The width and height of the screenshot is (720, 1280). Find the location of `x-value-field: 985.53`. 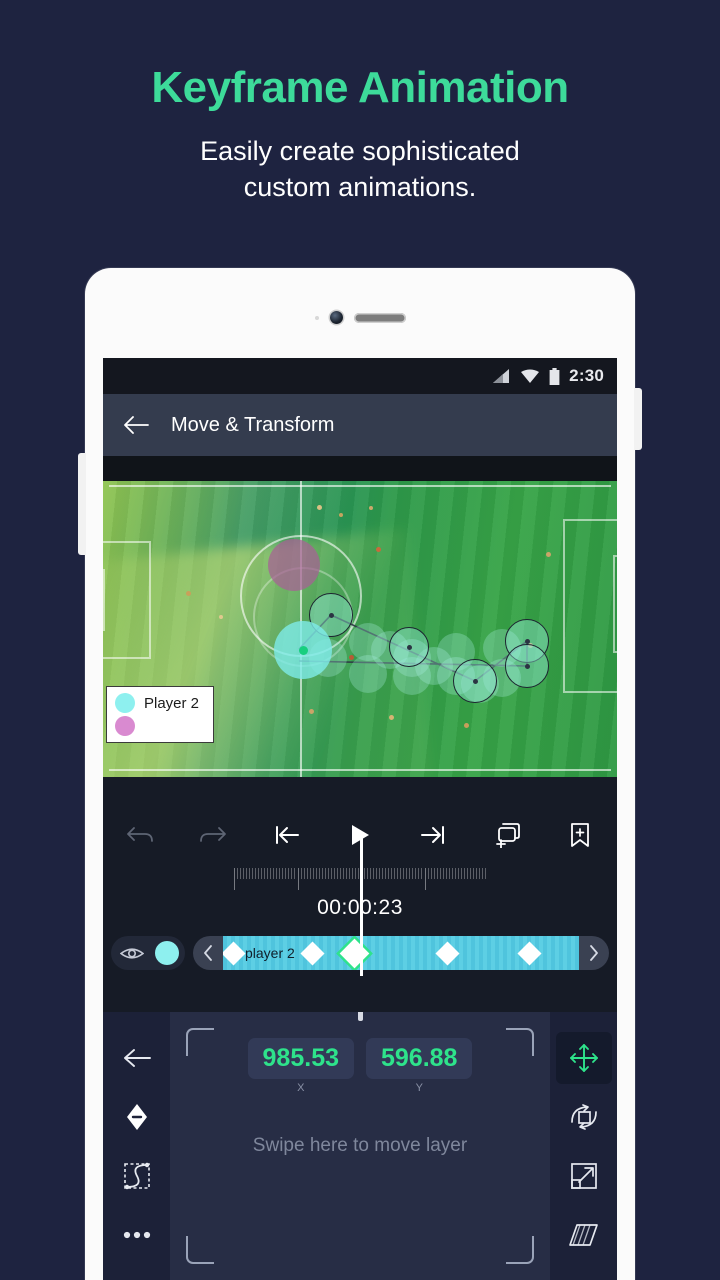

x-value-field: 985.53 is located at coordinates (300, 1058).